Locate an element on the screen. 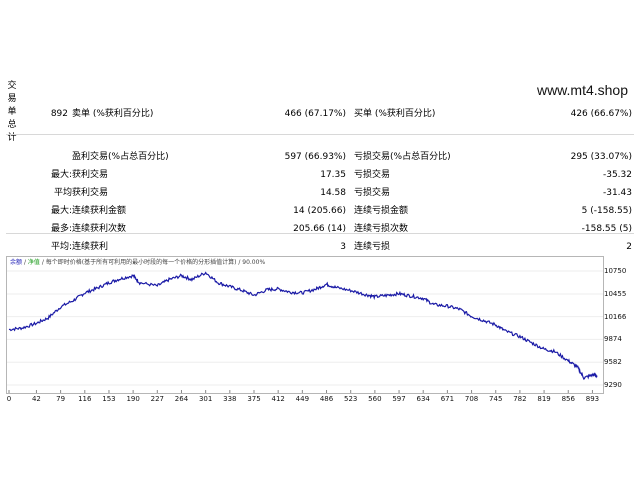  row-label-right: 连续亏损金额 is located at coordinates (381, 211).